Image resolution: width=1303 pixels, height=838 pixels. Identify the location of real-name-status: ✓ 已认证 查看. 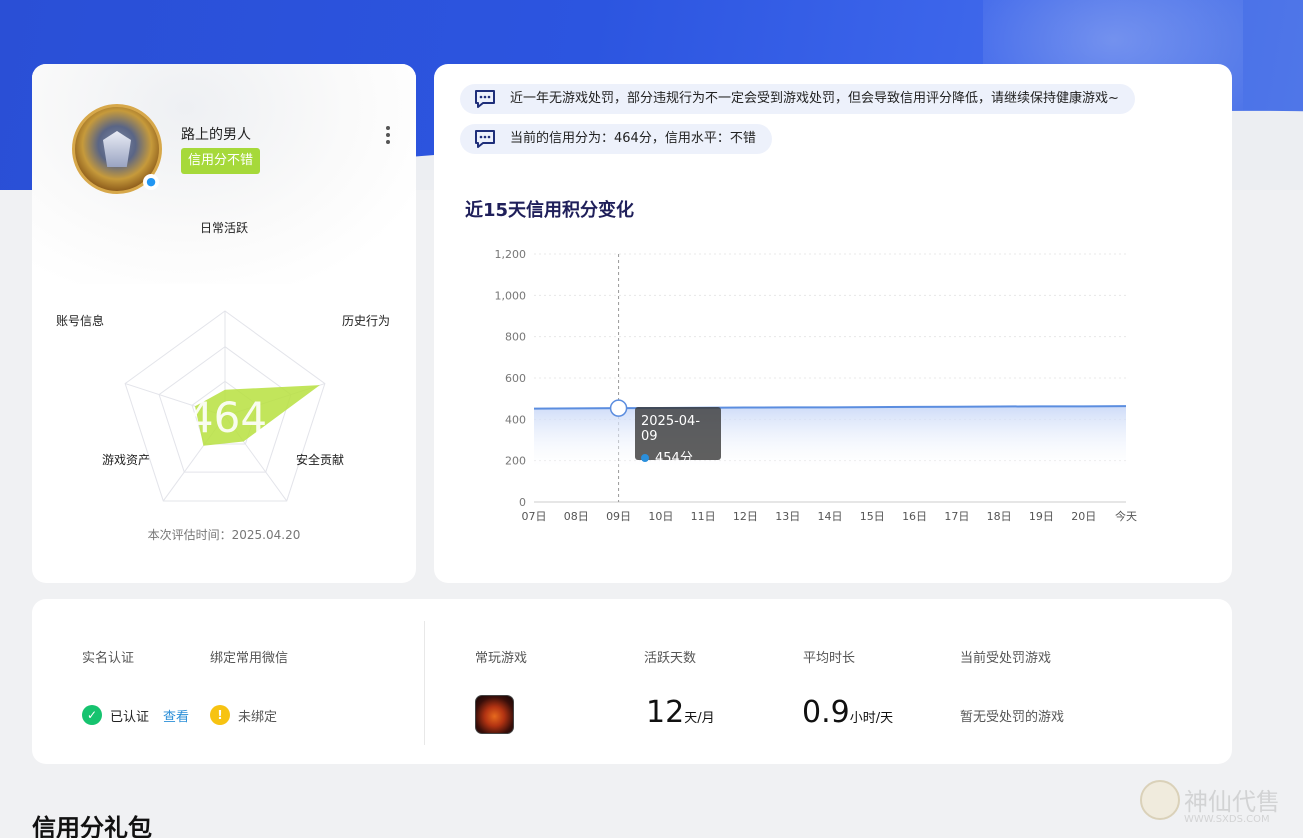
(135, 715).